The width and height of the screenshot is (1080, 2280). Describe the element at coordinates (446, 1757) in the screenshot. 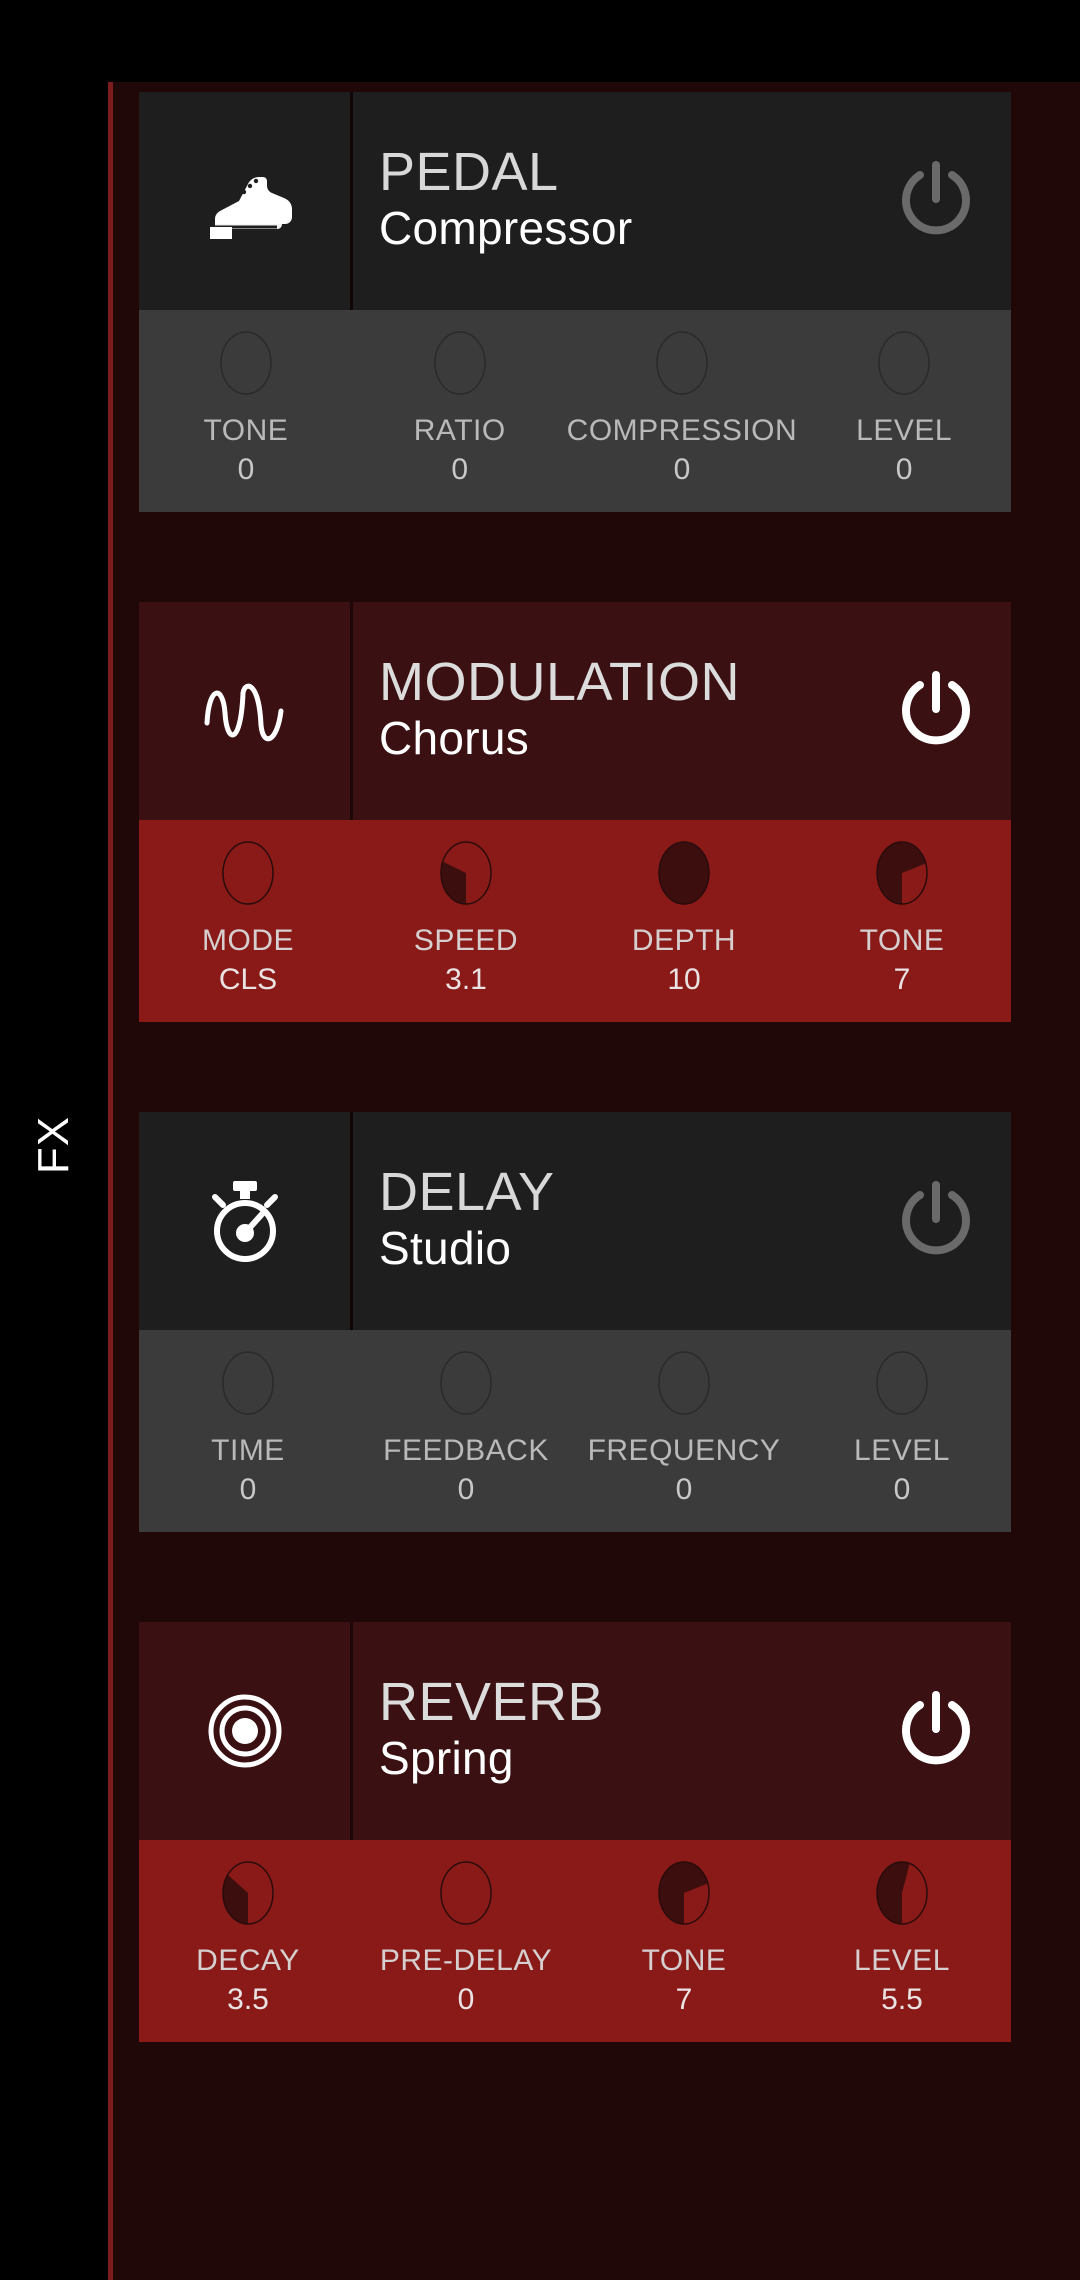

I see `fx-preset: Spring` at that location.